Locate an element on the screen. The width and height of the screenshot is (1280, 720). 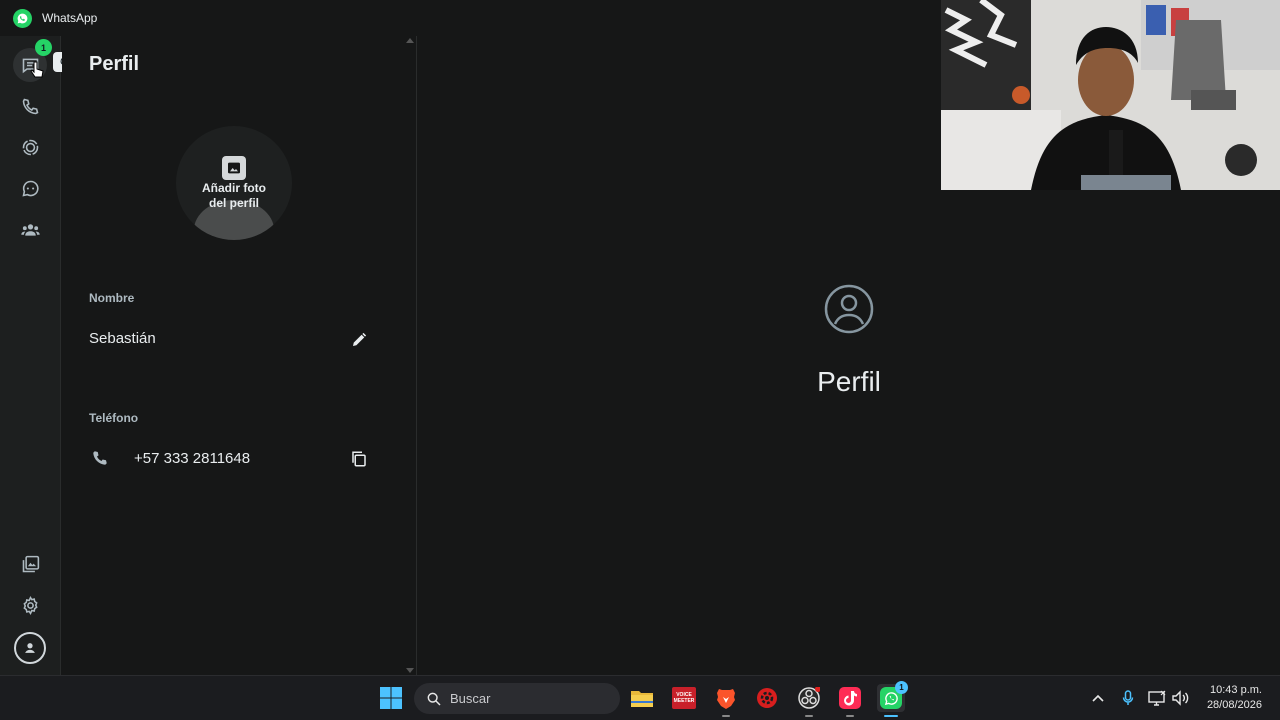
image-icon is located at coordinates (234, 168).